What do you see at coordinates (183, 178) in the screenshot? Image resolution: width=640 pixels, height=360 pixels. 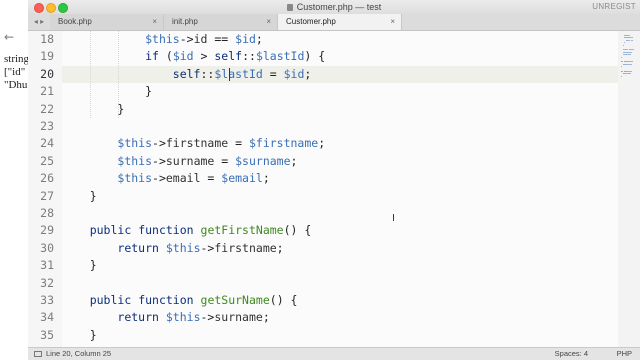 I see `code-token: email` at bounding box center [183, 178].